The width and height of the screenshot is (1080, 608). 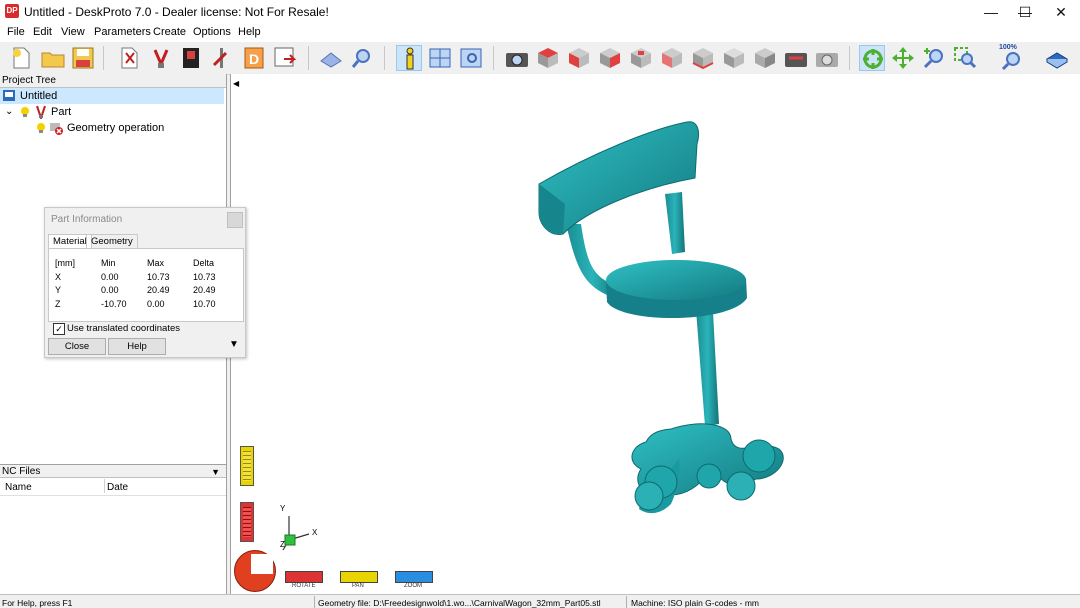 I want to click on close-button: Close, so click(x=77, y=346).